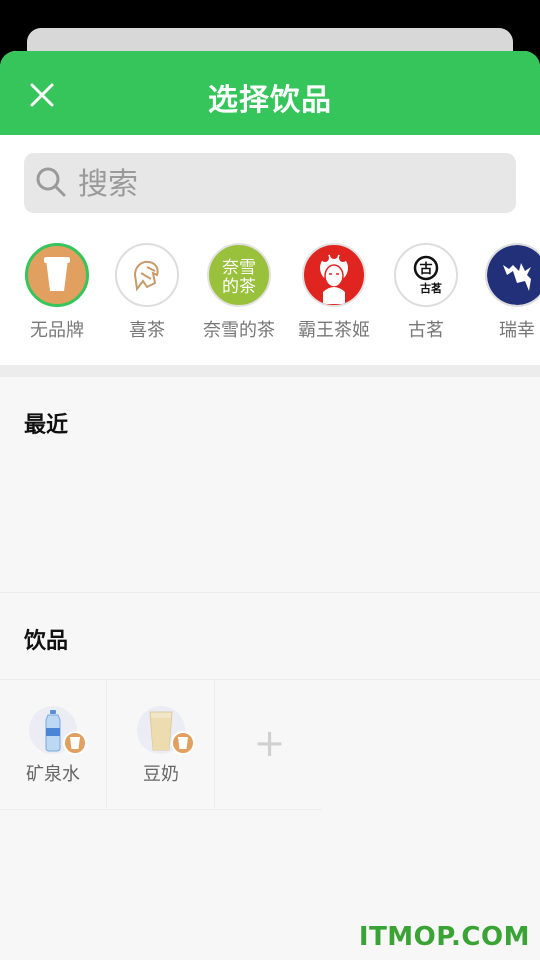  What do you see at coordinates (425, 269) in the screenshot?
I see `svg-text: 古` at bounding box center [425, 269].